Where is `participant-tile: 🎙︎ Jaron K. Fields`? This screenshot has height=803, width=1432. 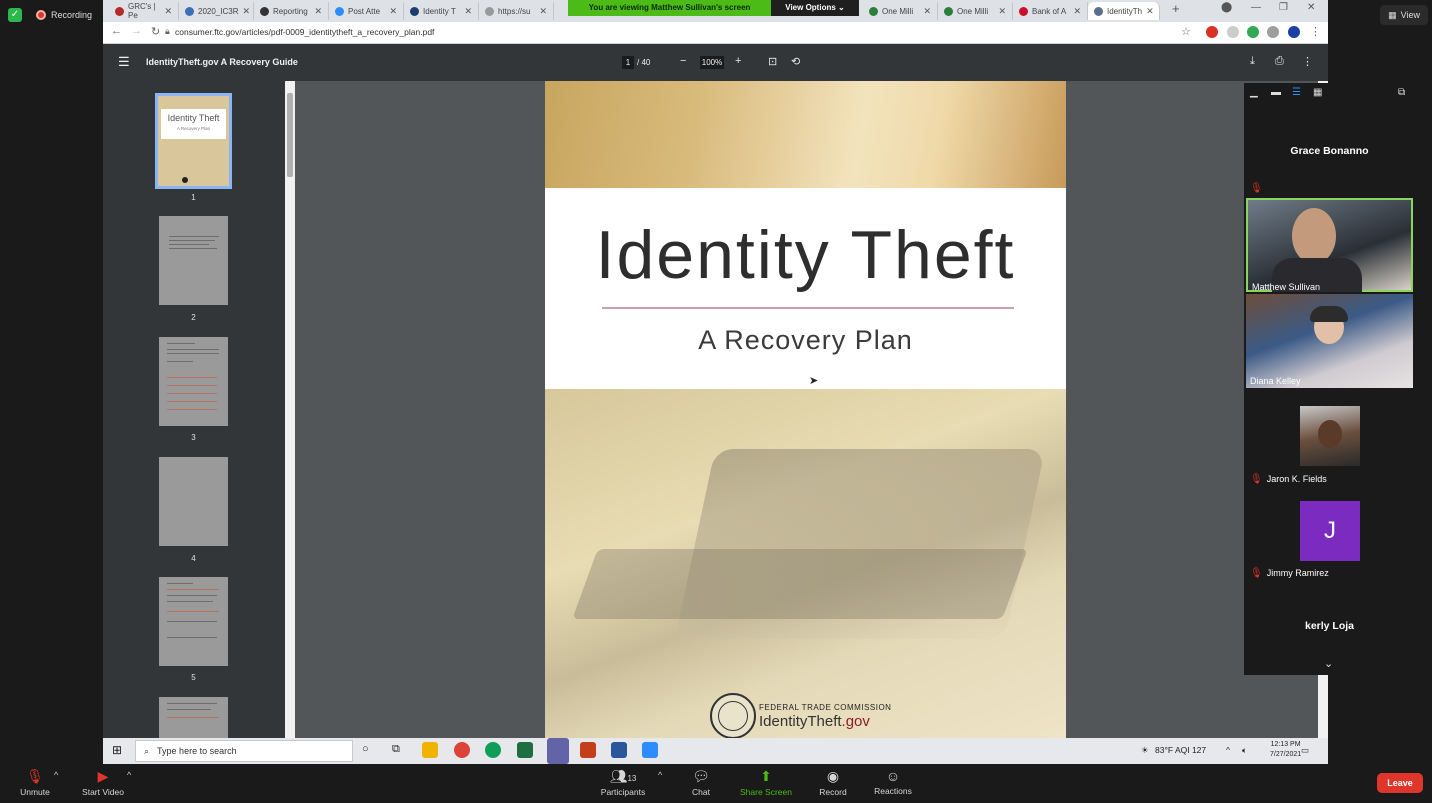
participant-tile: 🎙︎ Jaron K. Fields is located at coordinates (1329, 437).